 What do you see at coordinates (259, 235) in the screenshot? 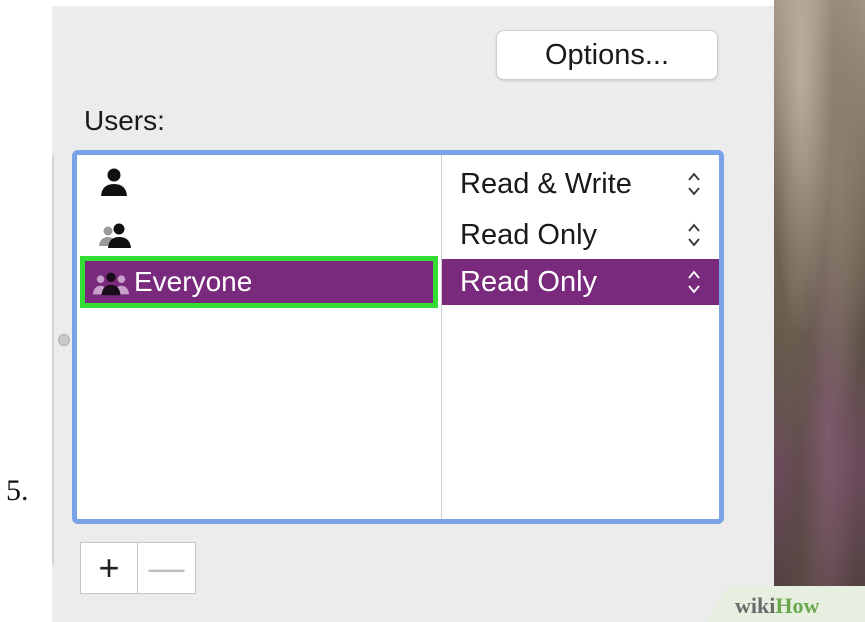
I see `table-row-group` at bounding box center [259, 235].